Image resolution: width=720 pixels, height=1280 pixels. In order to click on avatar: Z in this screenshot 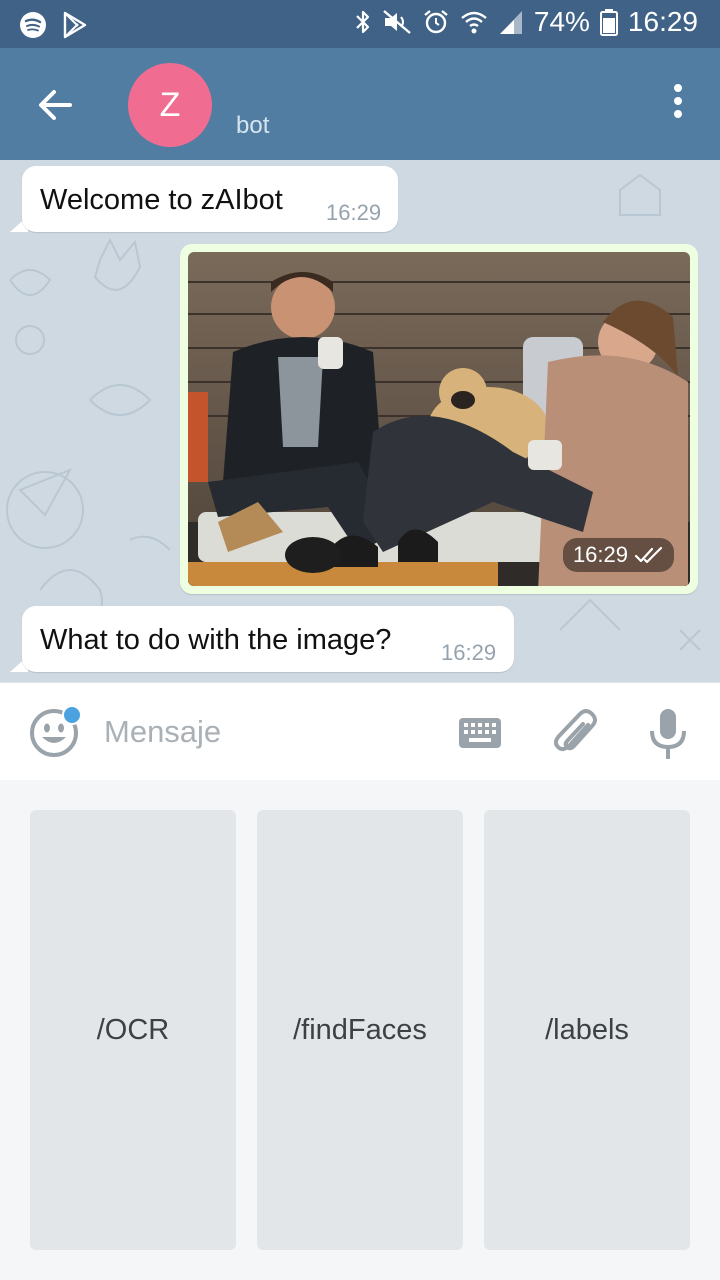, I will do `click(170, 105)`.